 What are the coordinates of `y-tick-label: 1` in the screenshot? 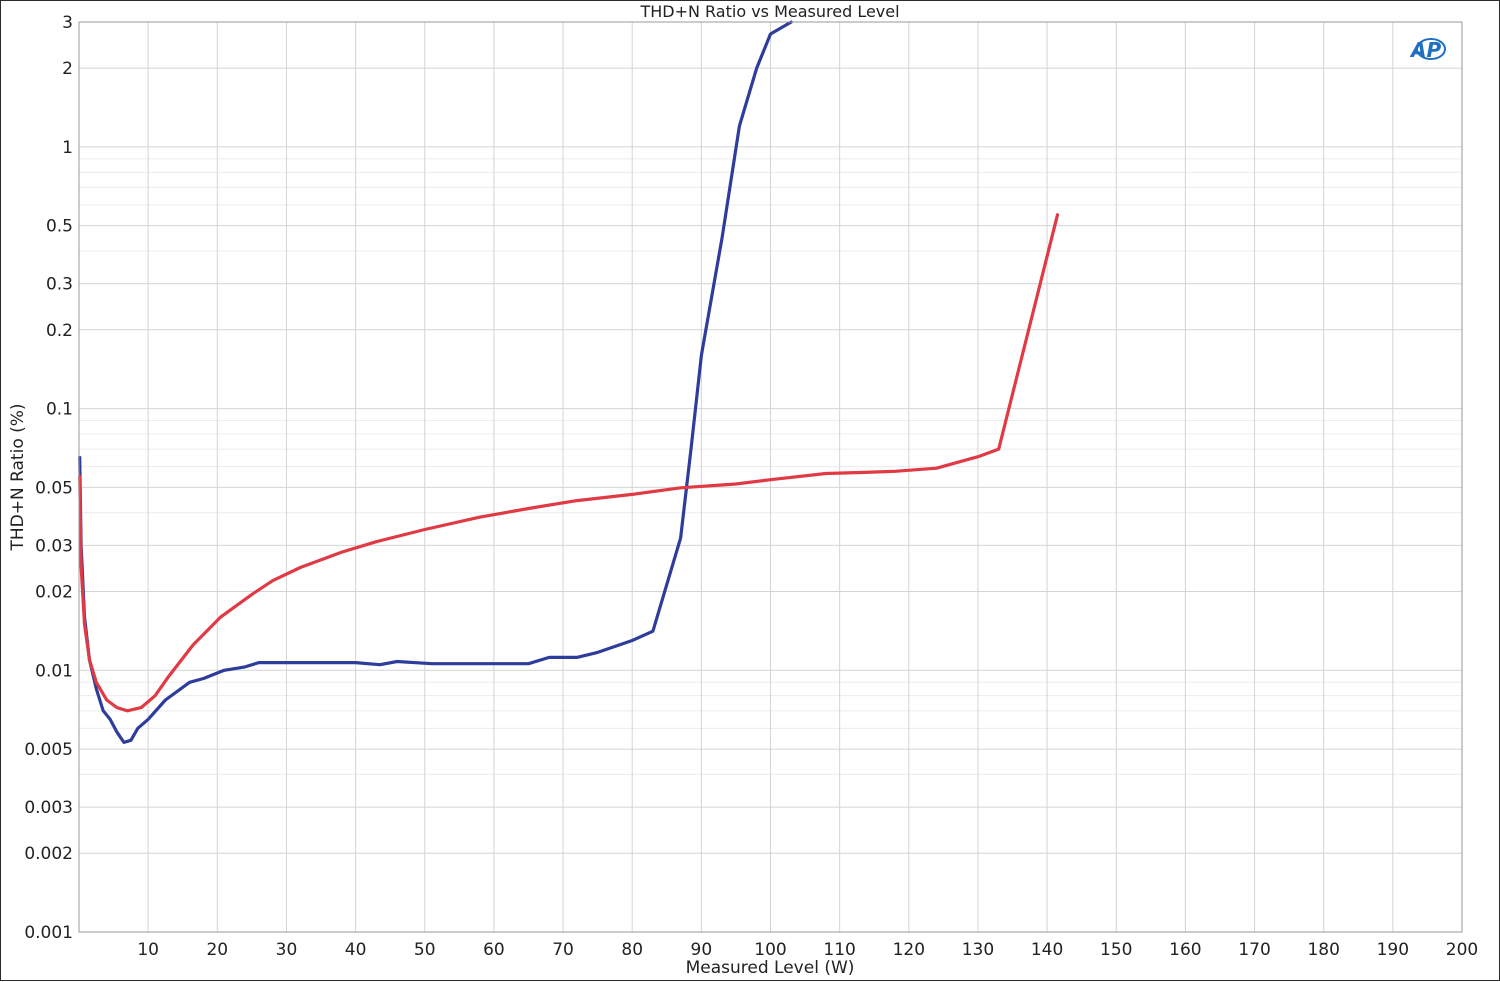 It's located at (67, 148).